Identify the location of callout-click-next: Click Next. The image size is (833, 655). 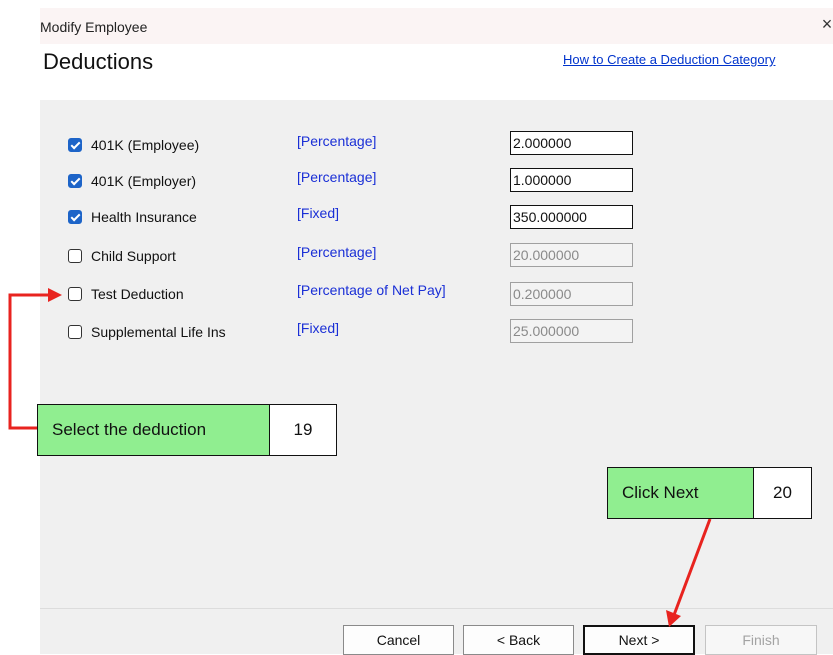
(680, 493).